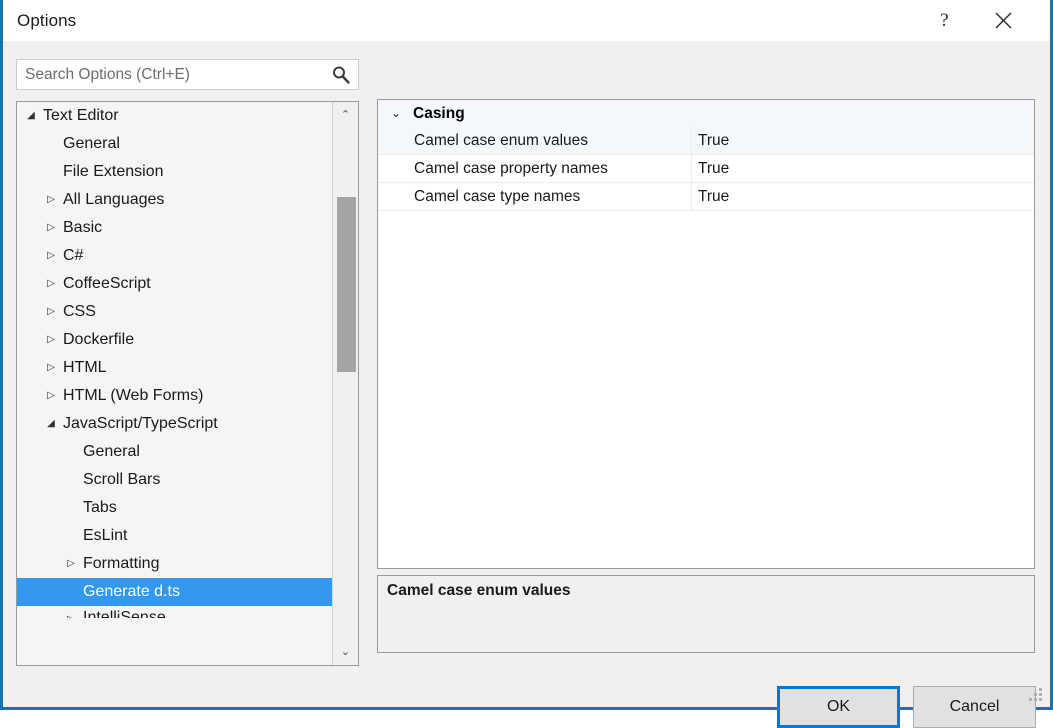 This screenshot has width=1053, height=728. I want to click on tree-item-label: Text Editor, so click(81, 115).